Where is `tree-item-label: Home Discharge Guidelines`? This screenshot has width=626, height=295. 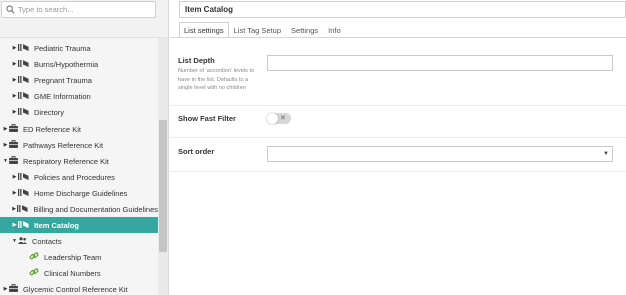
tree-item-label: Home Discharge Guidelines is located at coordinates (81, 193).